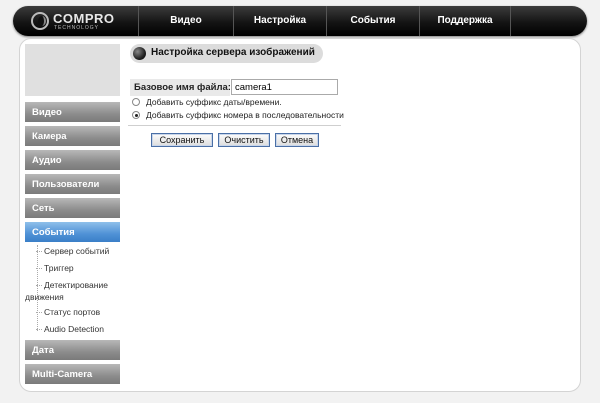 The height and width of the screenshot is (403, 600). What do you see at coordinates (55, 268) in the screenshot?
I see `submenu-trigger: Триггер` at bounding box center [55, 268].